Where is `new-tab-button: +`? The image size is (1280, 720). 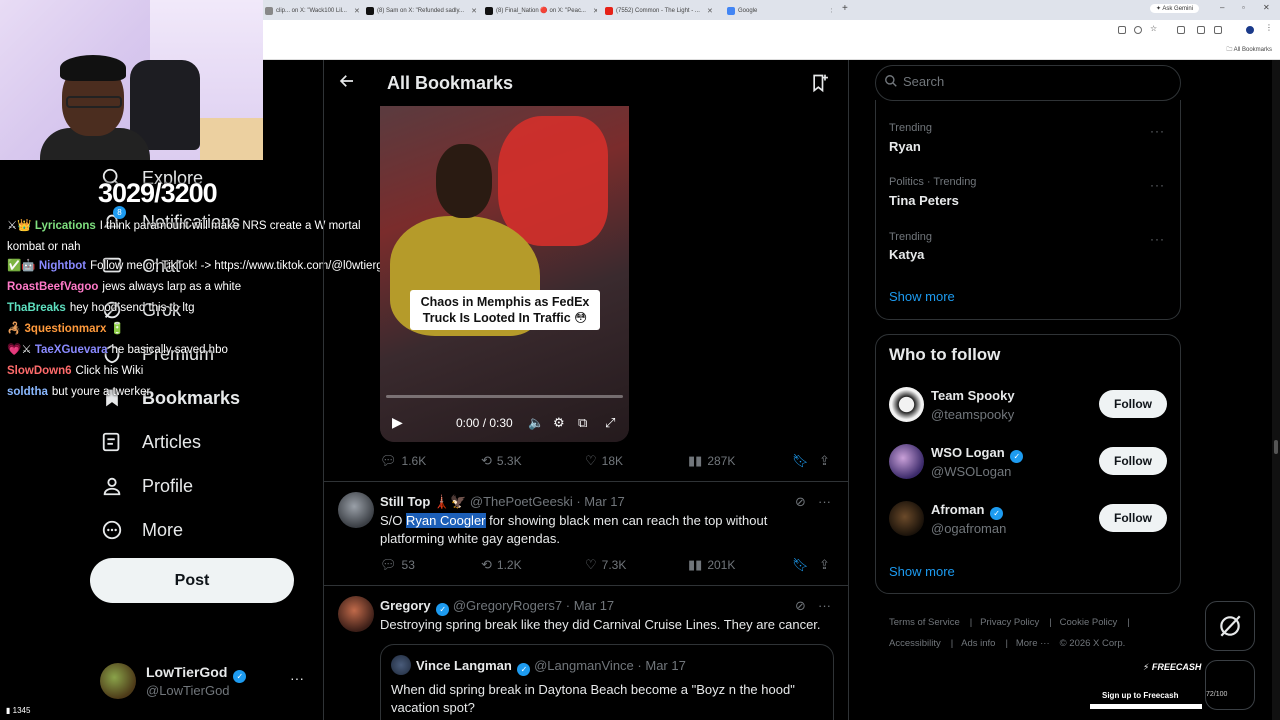
new-tab-button: + is located at coordinates (845, 8).